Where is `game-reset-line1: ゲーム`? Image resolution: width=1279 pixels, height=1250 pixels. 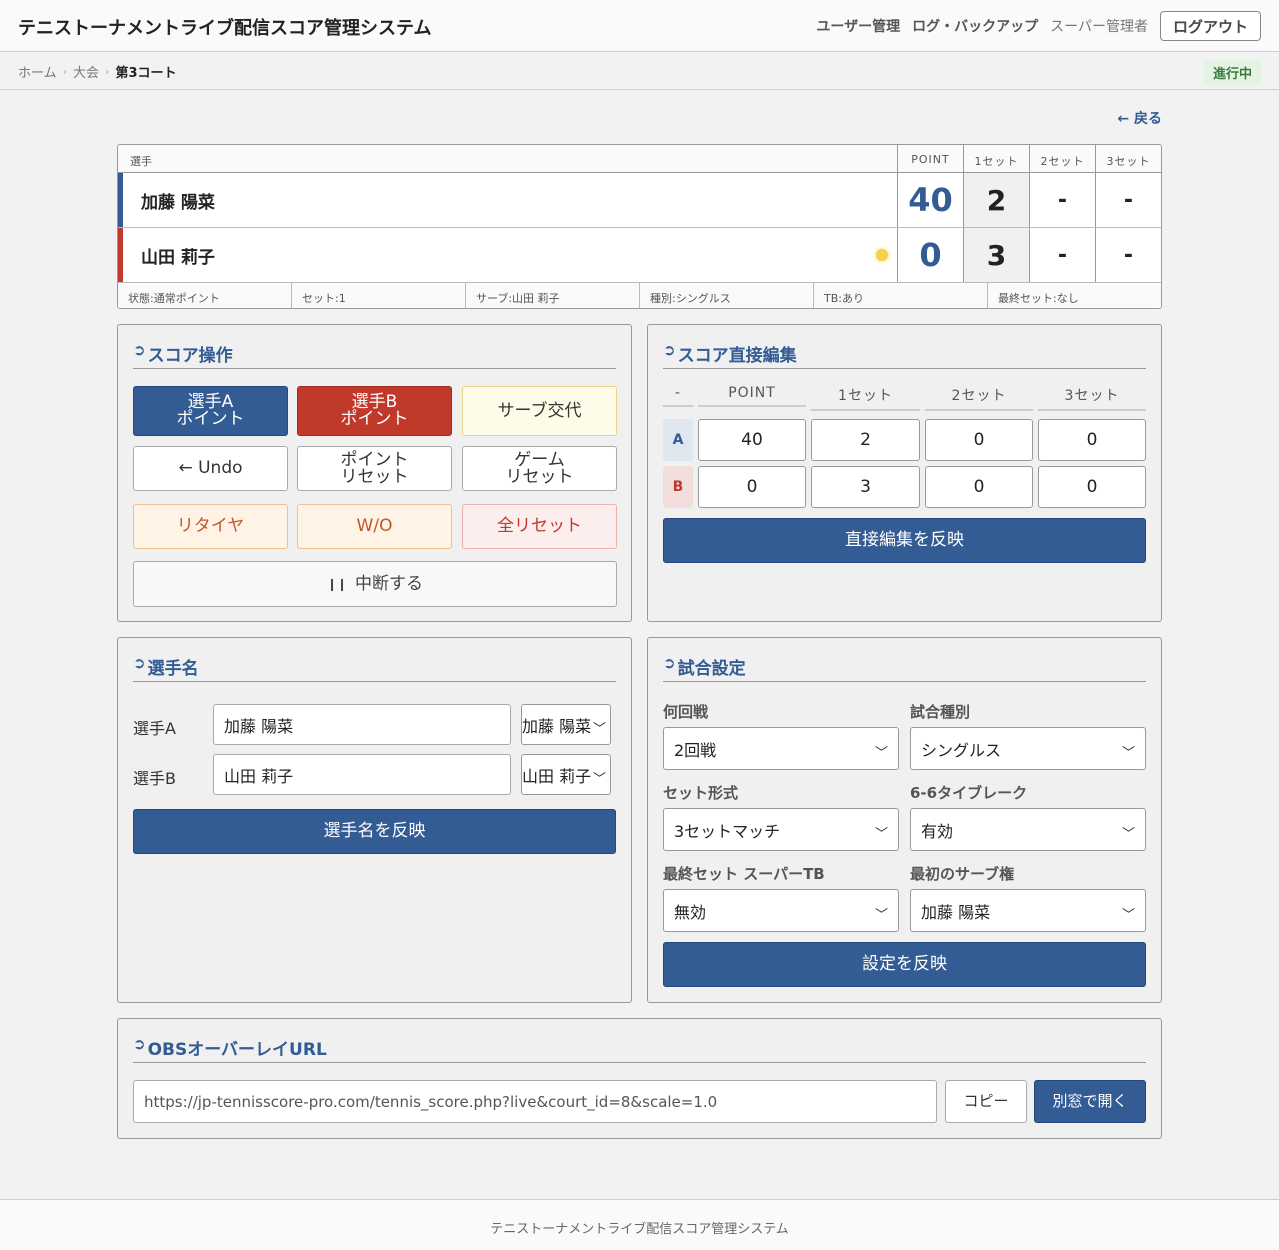 game-reset-line1: ゲーム is located at coordinates (539, 459).